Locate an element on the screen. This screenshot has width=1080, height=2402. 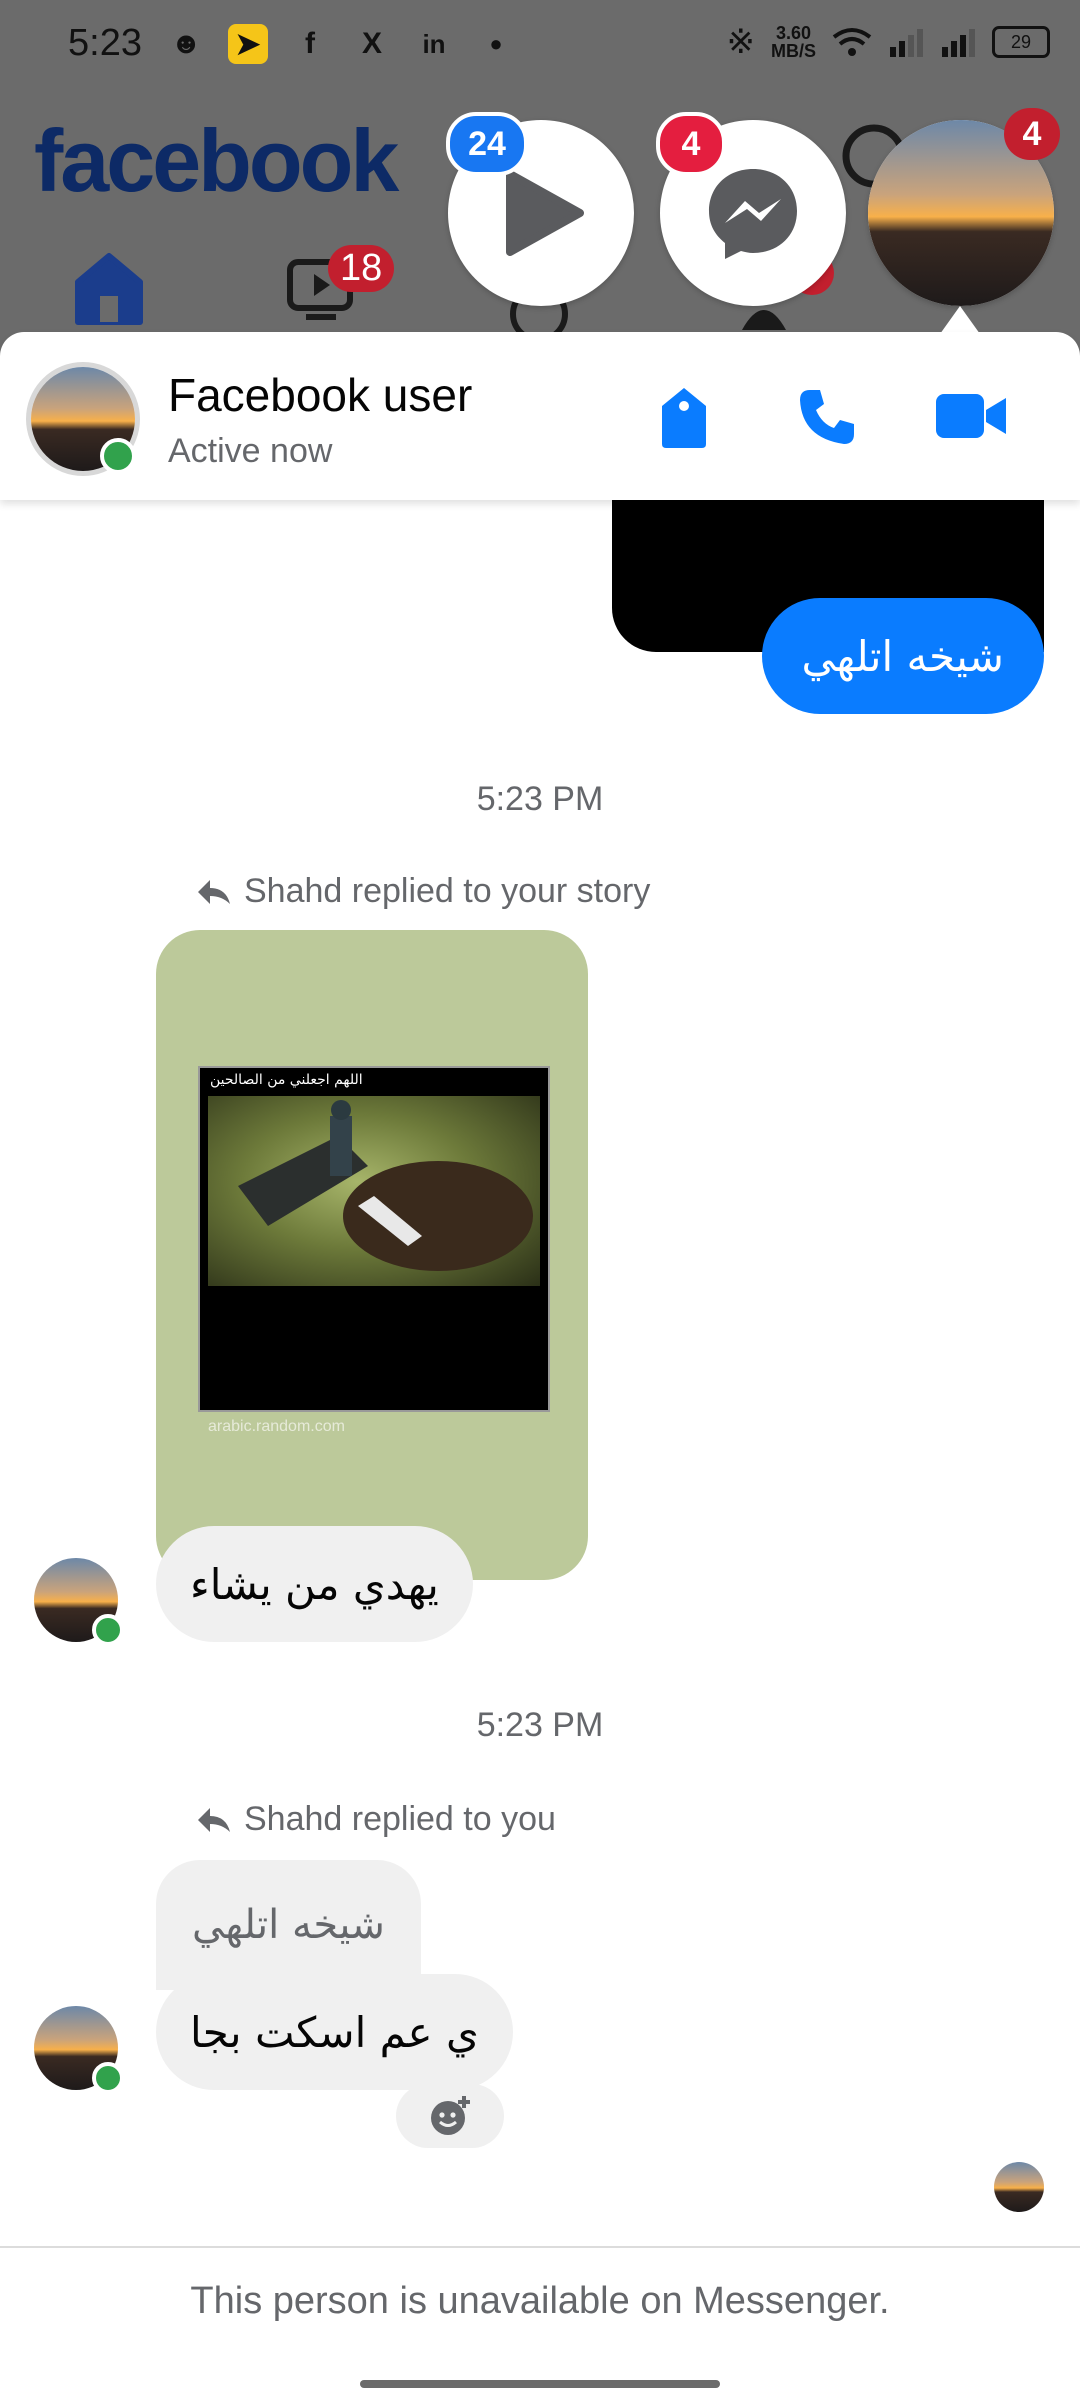
add-reaction-button is located at coordinates (450, 2116).